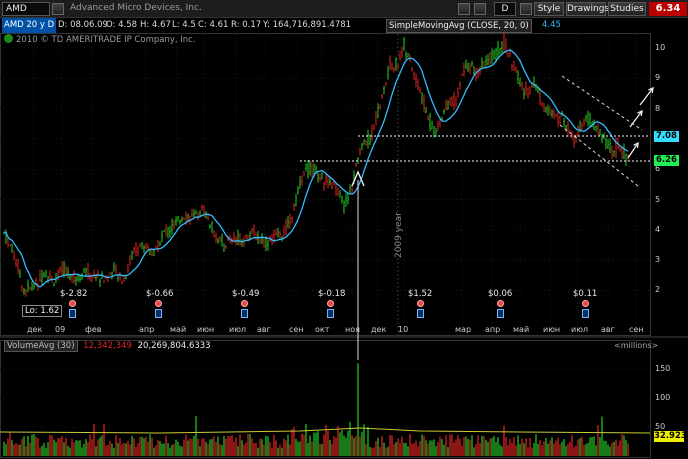 This screenshot has height=459, width=688. Describe the element at coordinates (352, 329) in the screenshot. I see `date-tick: ноя` at that location.